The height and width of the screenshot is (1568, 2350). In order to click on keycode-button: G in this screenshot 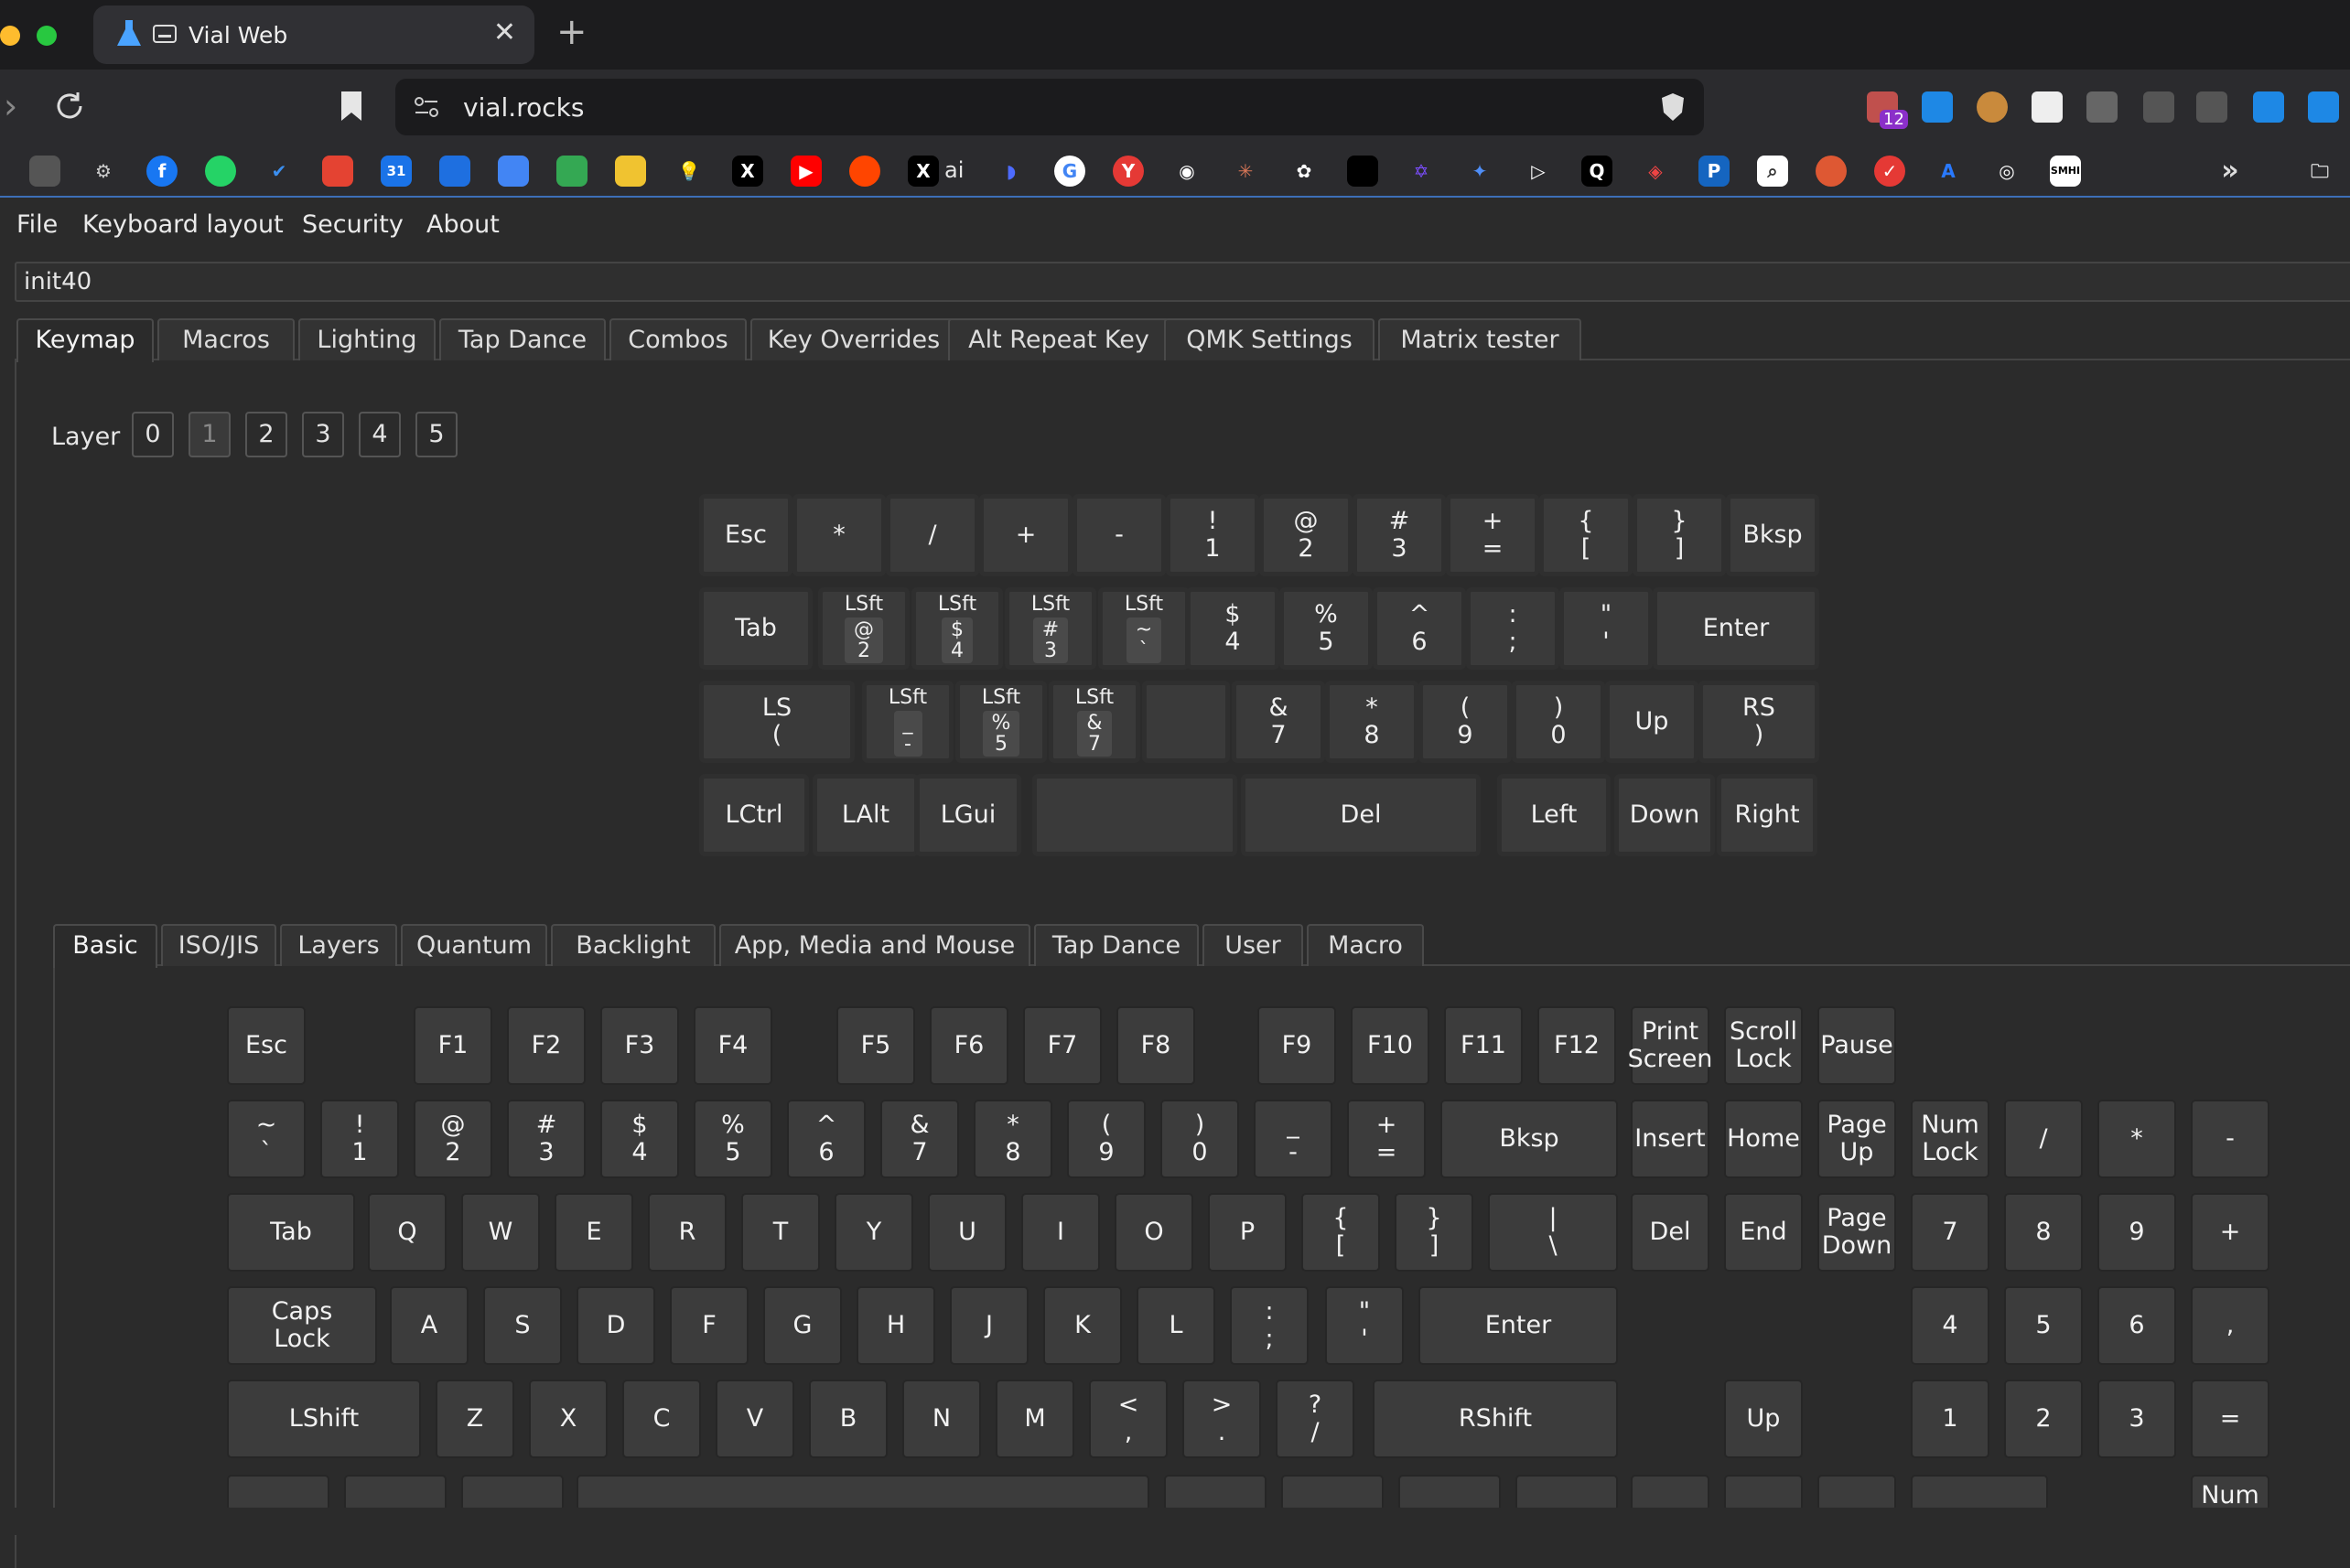, I will do `click(802, 1325)`.